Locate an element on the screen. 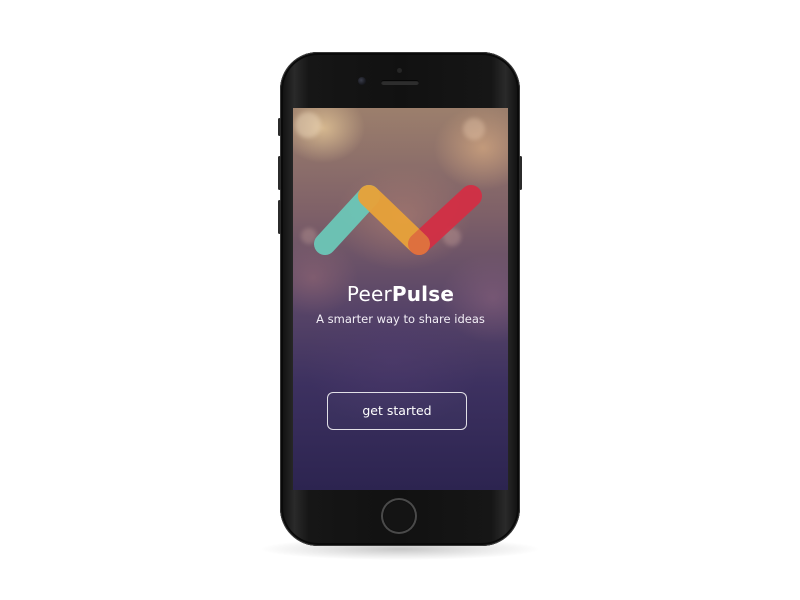 Image resolution: width=800 pixels, height=600 pixels. mute-switch is located at coordinates (279, 127).